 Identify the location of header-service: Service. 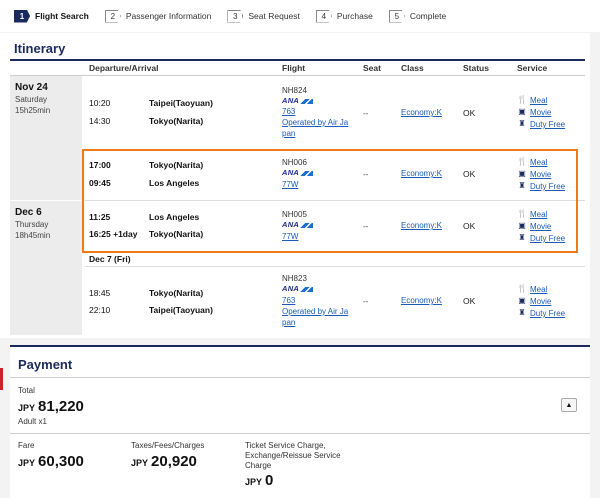
(532, 68).